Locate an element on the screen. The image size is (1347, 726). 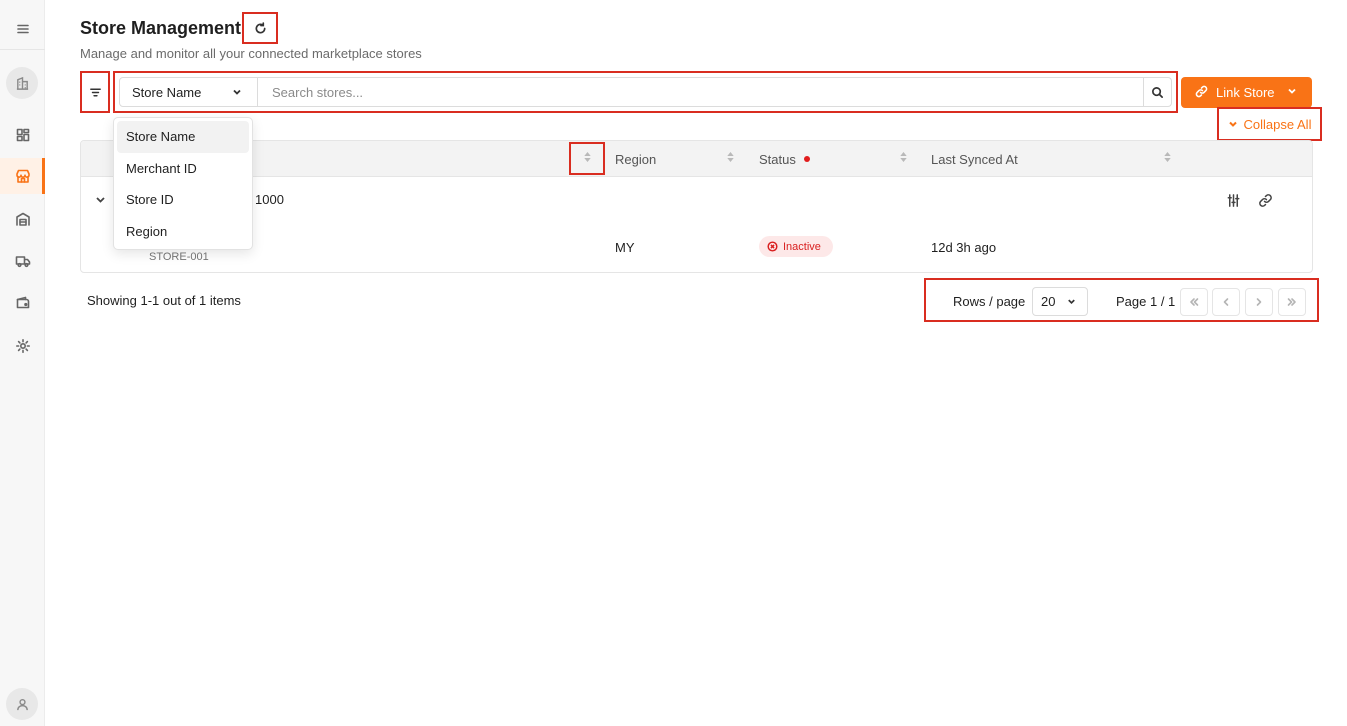
link-store-label: Link Store is located at coordinates (1245, 92).